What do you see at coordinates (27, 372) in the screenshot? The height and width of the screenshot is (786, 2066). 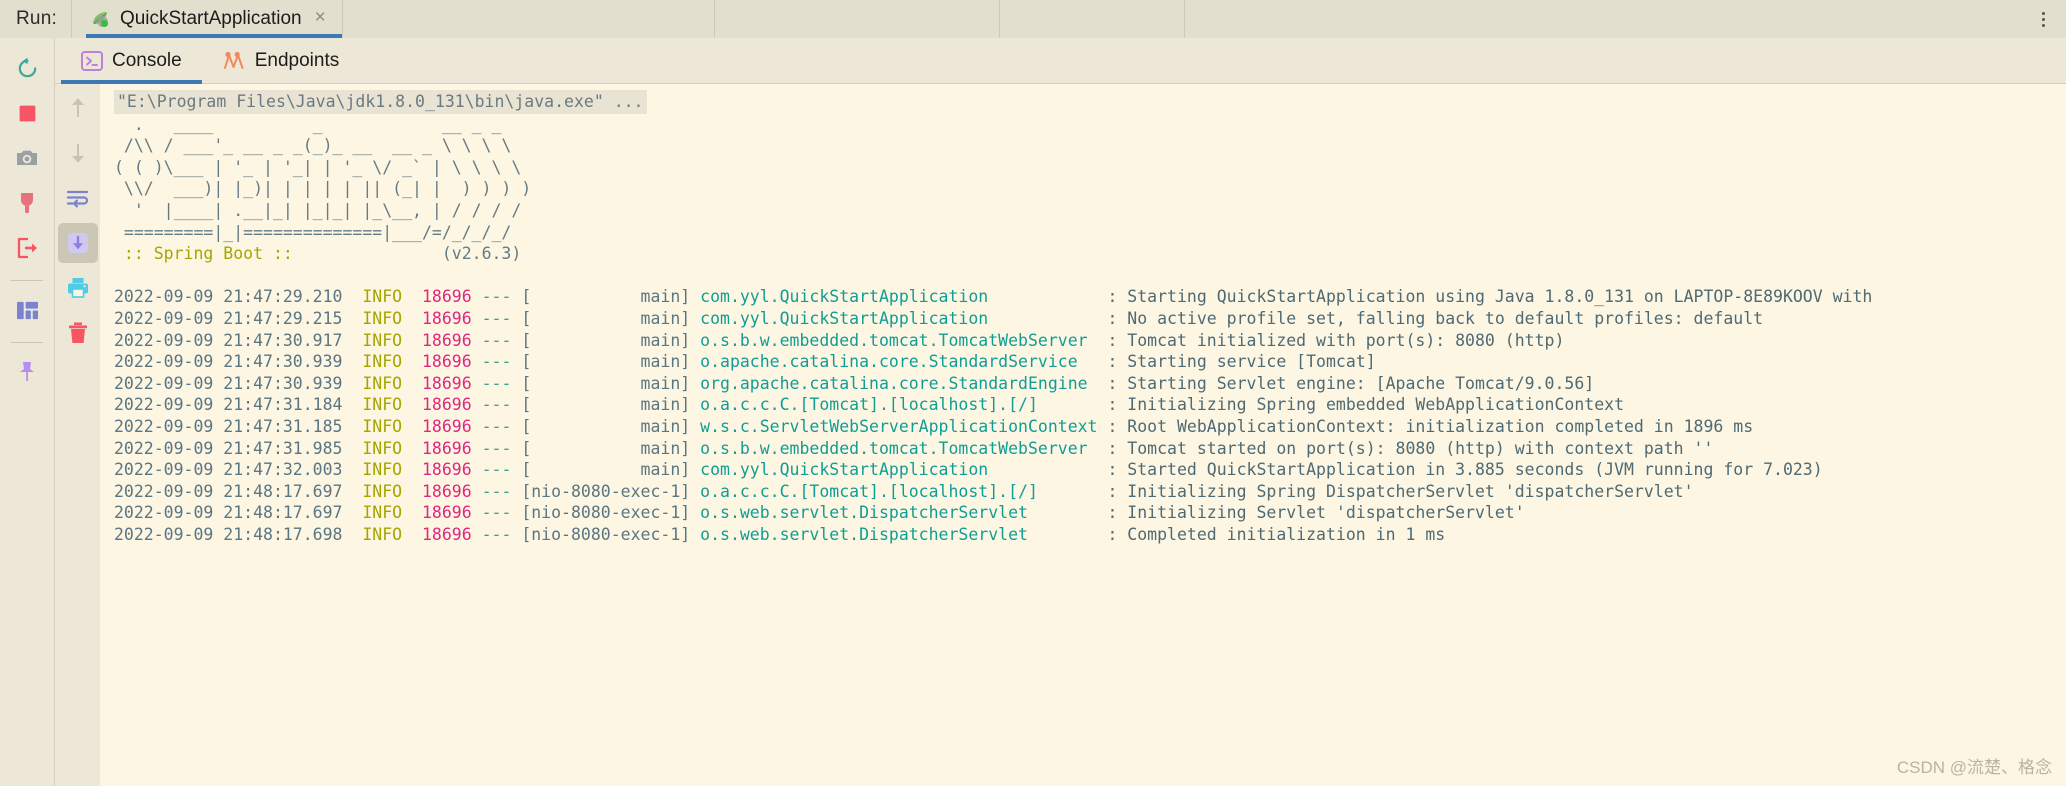 I see `pin-icon` at bounding box center [27, 372].